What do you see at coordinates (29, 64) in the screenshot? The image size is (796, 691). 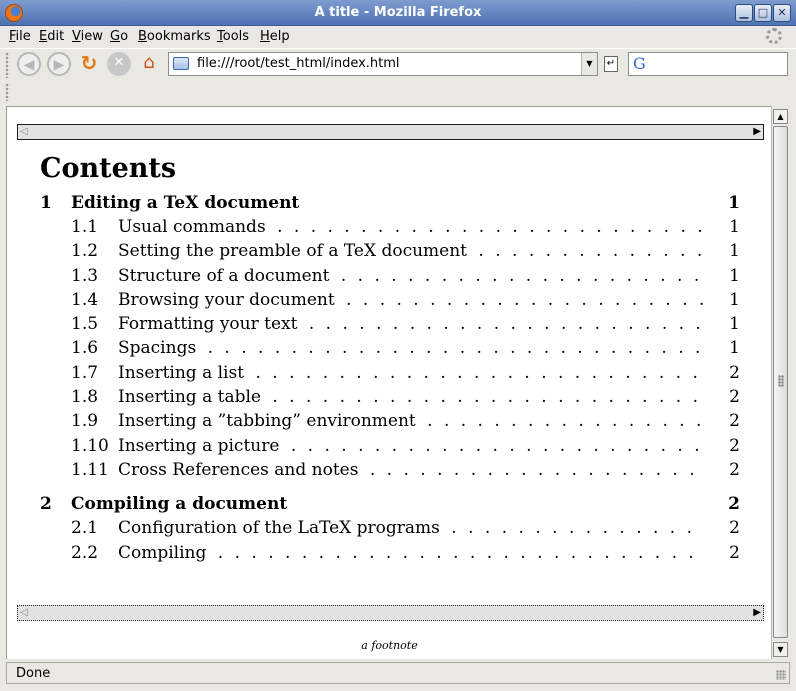 I see `back-icon: ◀` at bounding box center [29, 64].